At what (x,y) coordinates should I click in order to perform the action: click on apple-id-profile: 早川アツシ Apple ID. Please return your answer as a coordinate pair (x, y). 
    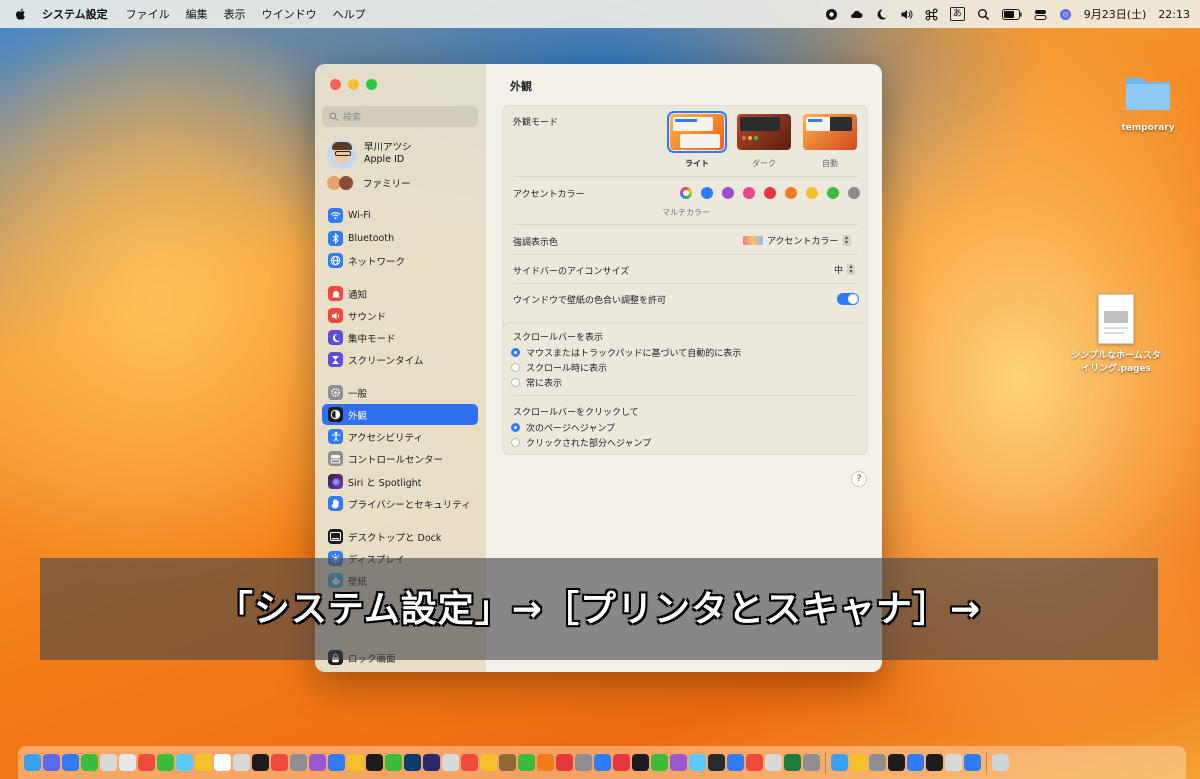
    Looking at the image, I should click on (369, 154).